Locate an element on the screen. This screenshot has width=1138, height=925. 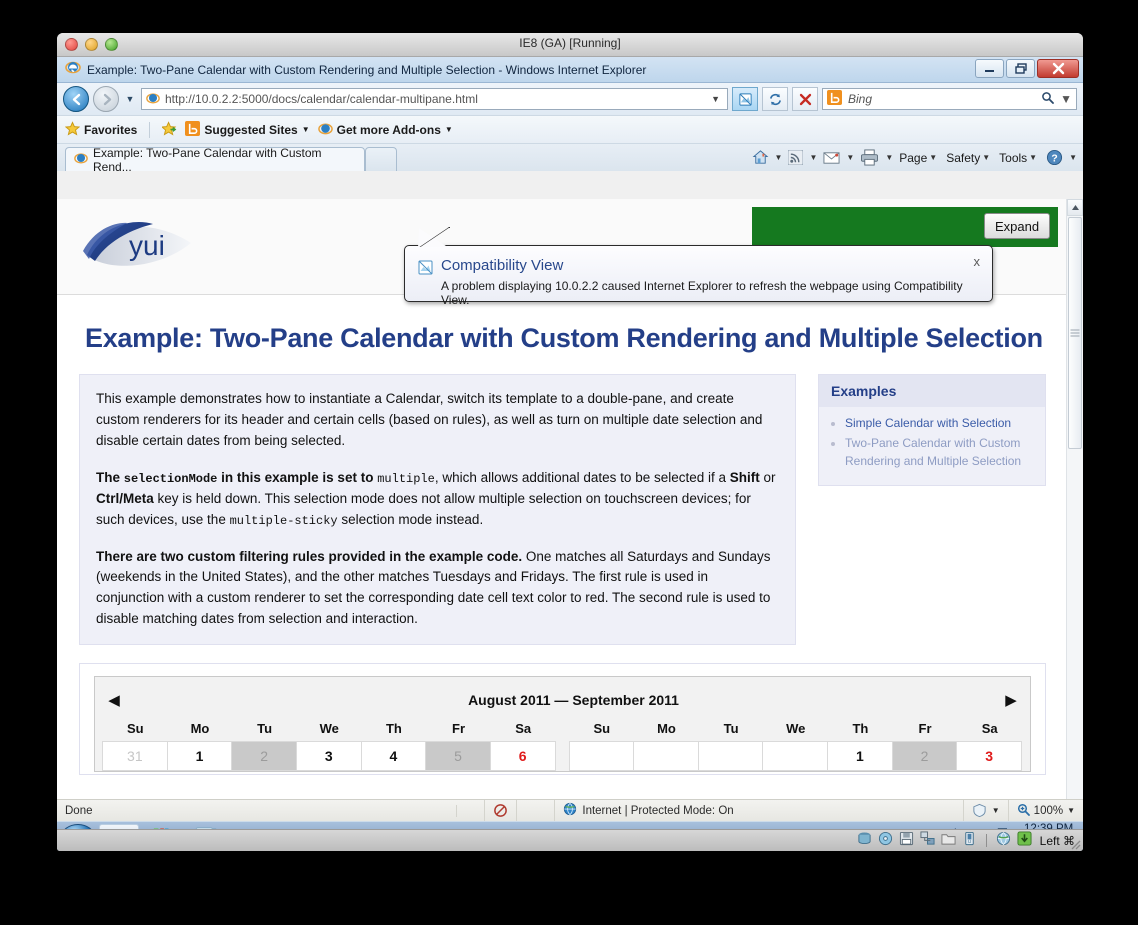
favorites-button: Favorites is located at coordinates (101, 129).